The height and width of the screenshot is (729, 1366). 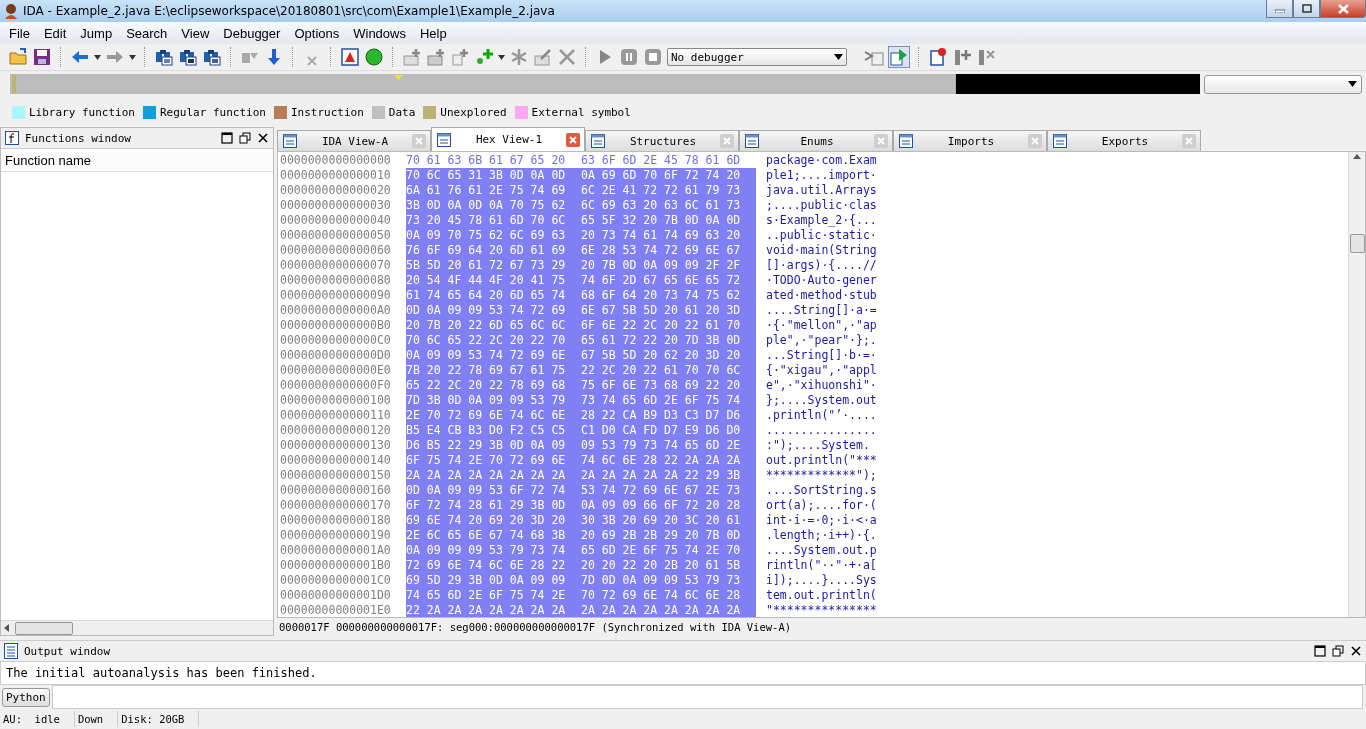 What do you see at coordinates (486, 205) in the screenshot?
I see `hex-bytes: 3B 0D 0A 0D 0A 70 75 62` at bounding box center [486, 205].